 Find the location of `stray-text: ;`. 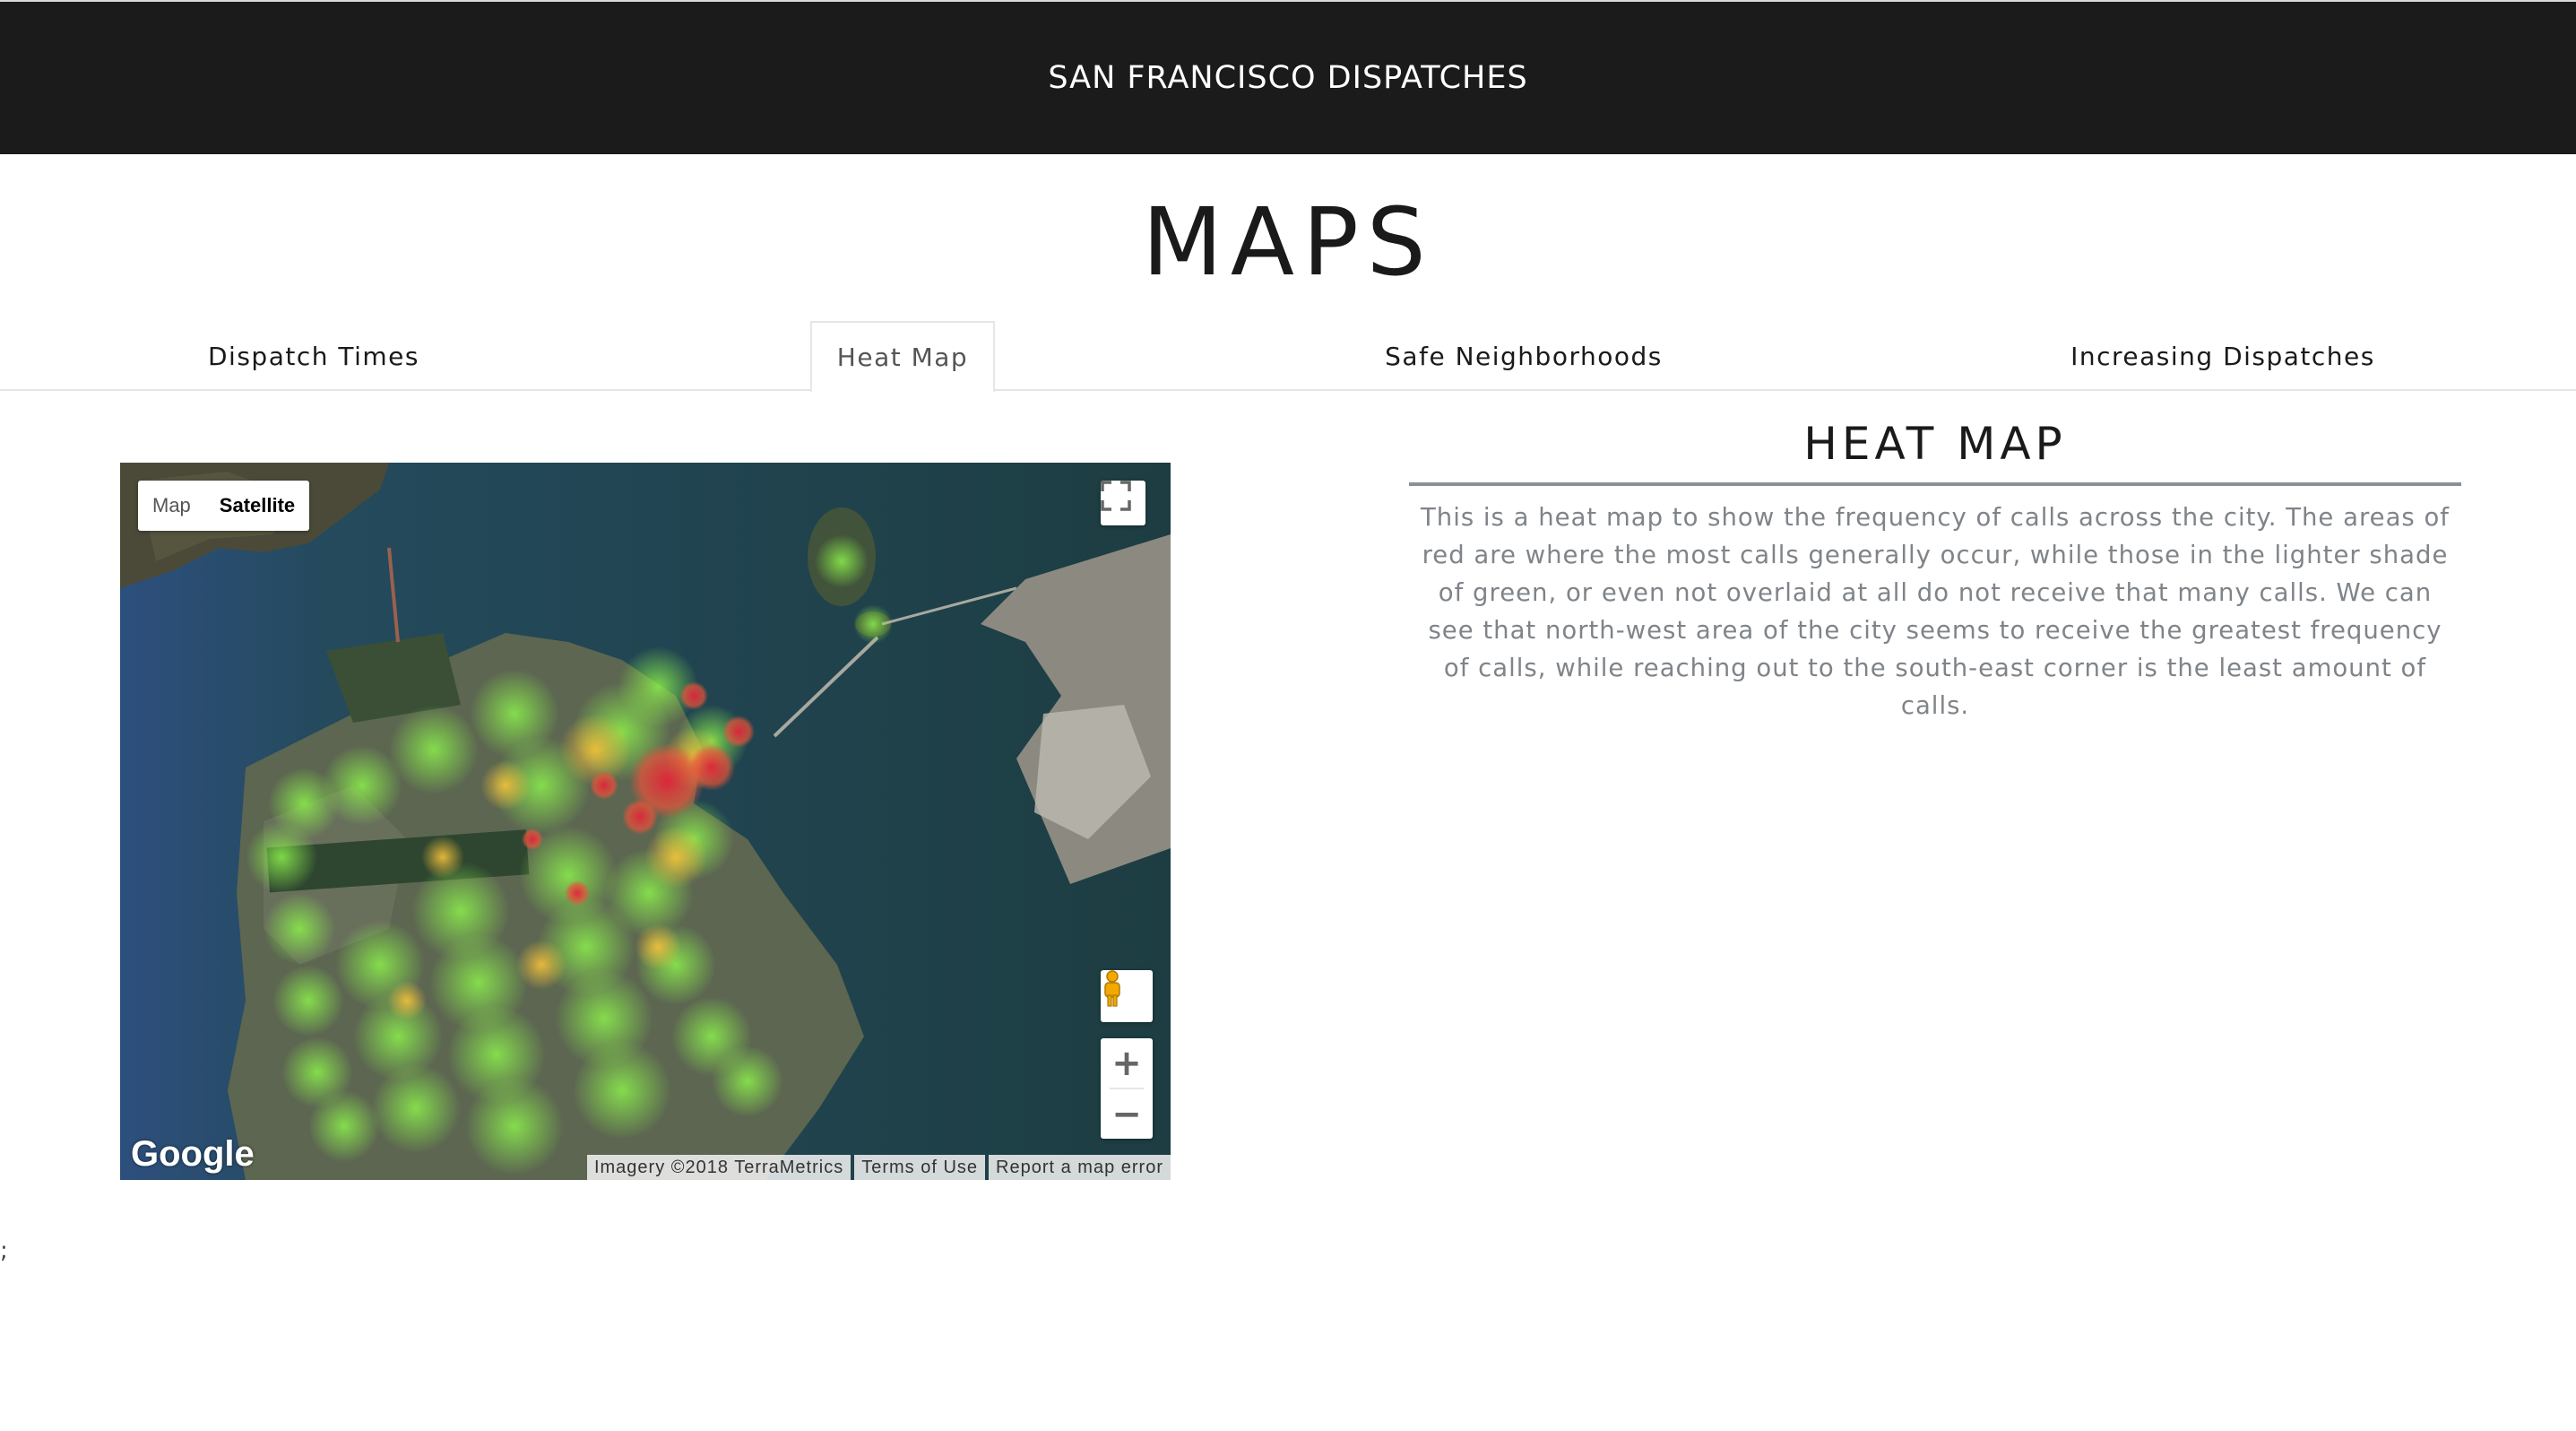

stray-text: ; is located at coordinates (4, 1250).